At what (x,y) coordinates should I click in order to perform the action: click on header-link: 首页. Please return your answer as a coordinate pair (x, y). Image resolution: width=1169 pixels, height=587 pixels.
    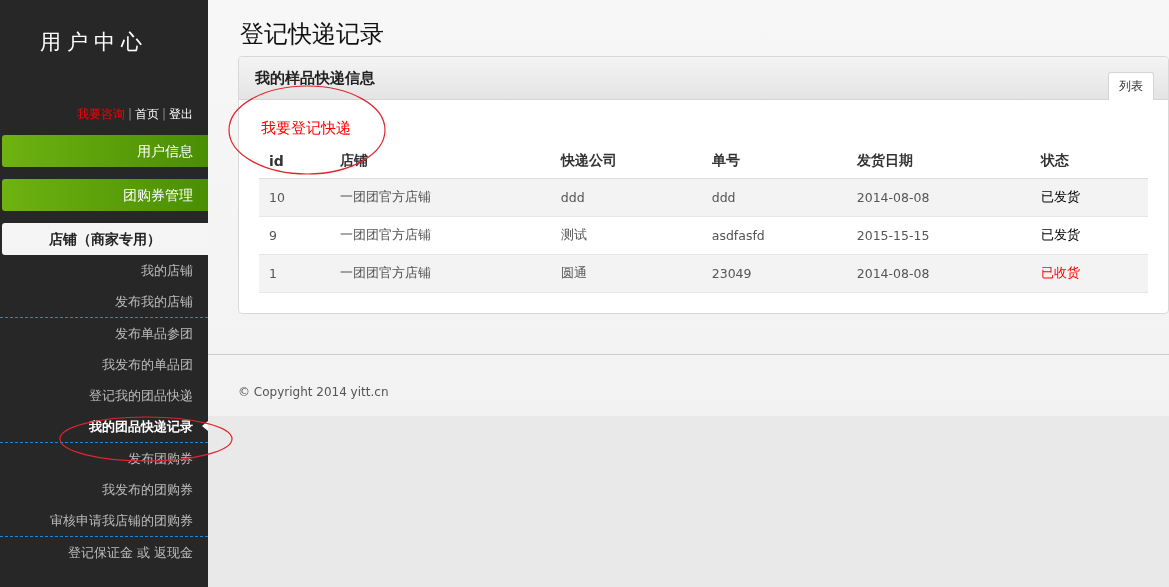
    Looking at the image, I should click on (146, 114).